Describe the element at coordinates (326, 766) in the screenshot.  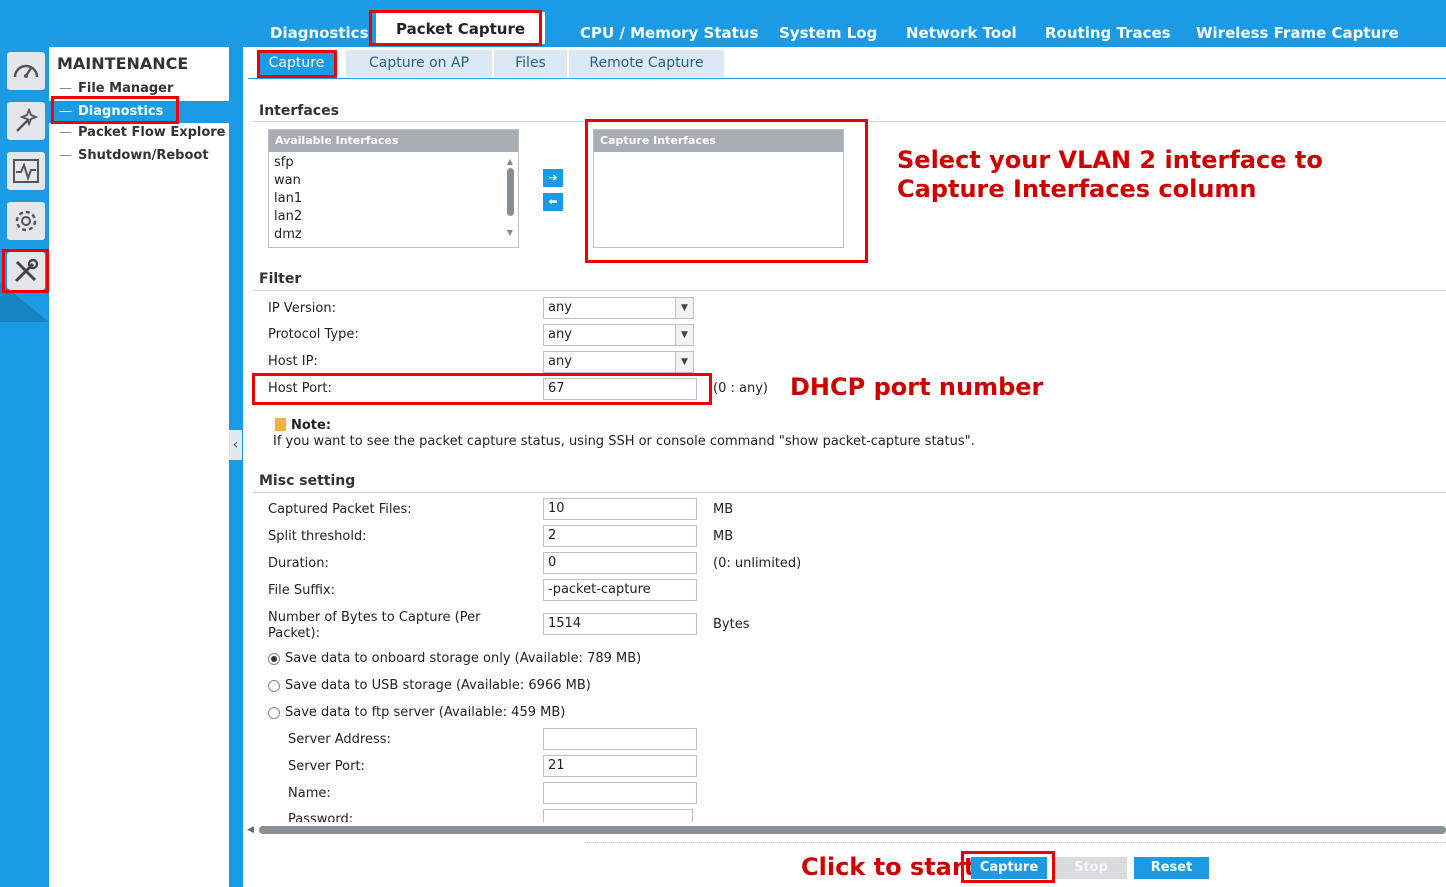
I see `server-port-label: Server Port:` at that location.